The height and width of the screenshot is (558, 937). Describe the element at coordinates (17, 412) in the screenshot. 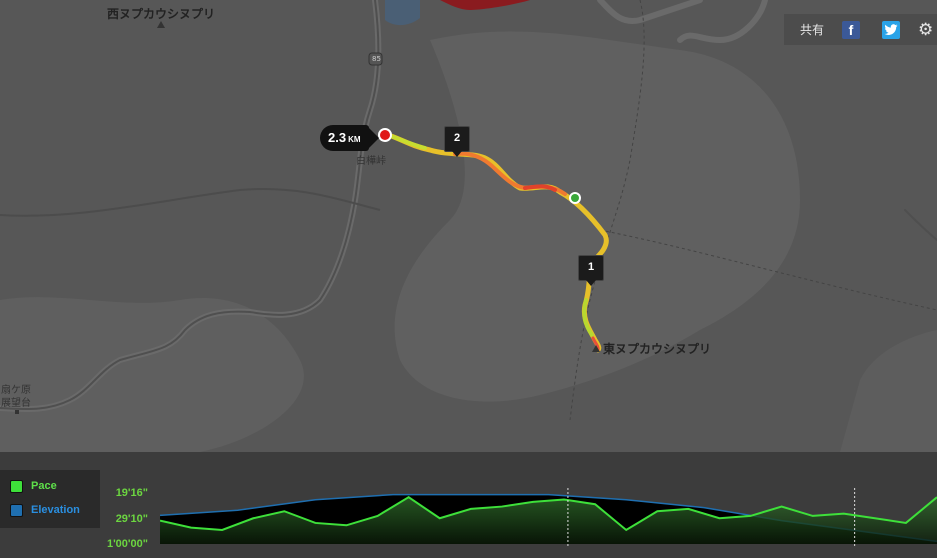

I see `lookout-icon` at that location.